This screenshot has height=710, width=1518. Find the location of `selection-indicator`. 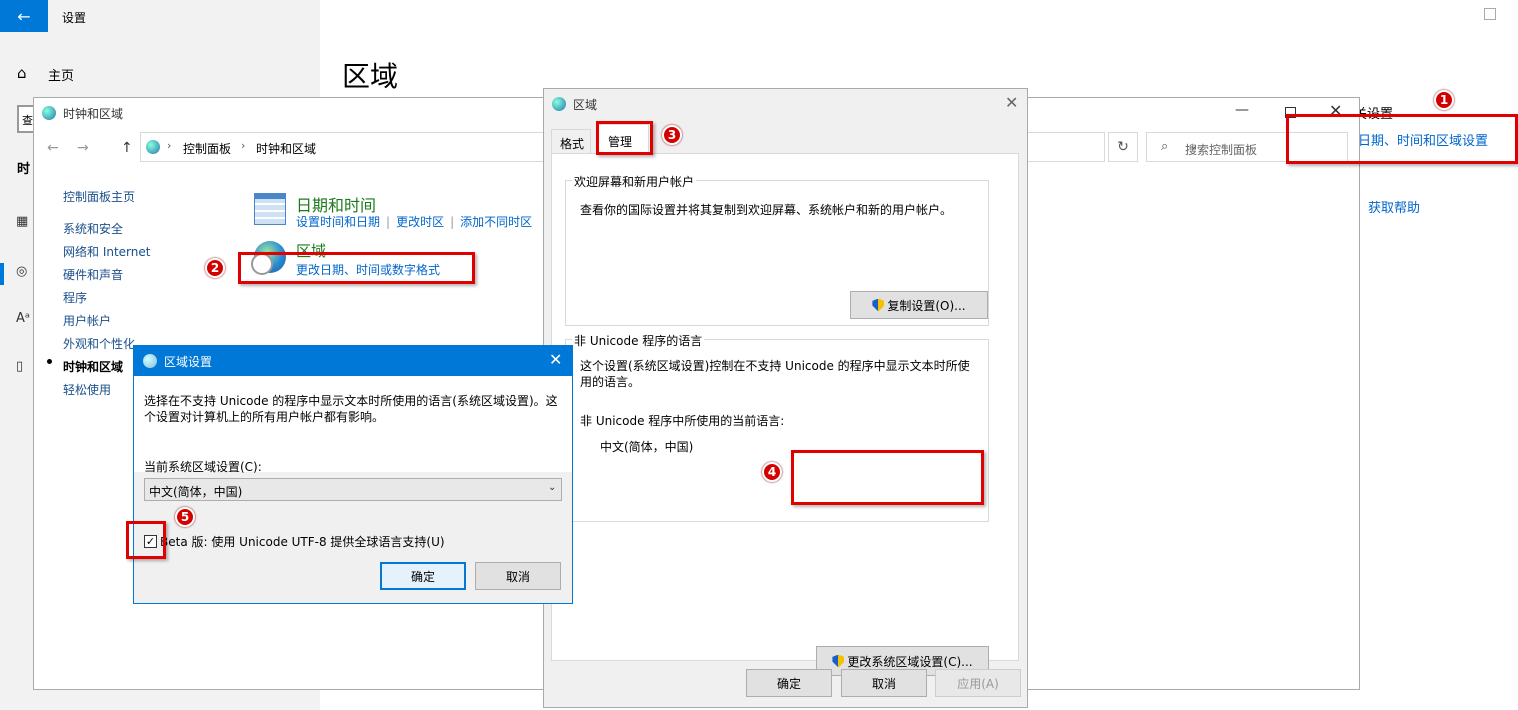

selection-indicator is located at coordinates (2, 274).